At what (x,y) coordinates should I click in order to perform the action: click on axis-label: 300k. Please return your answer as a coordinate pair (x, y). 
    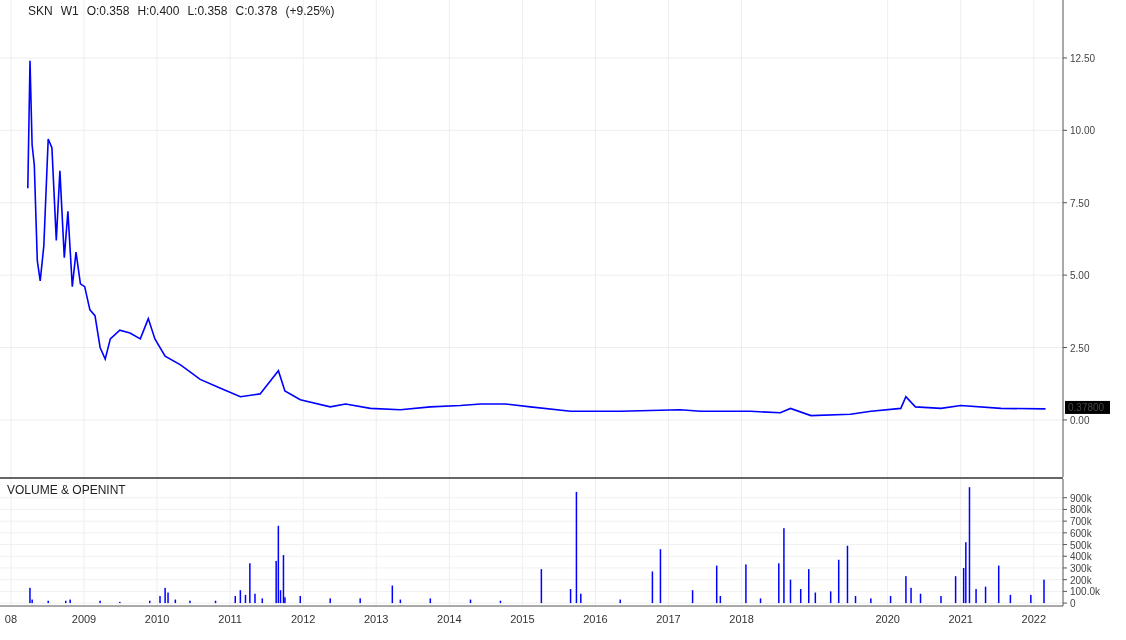
    Looking at the image, I should click on (1081, 568).